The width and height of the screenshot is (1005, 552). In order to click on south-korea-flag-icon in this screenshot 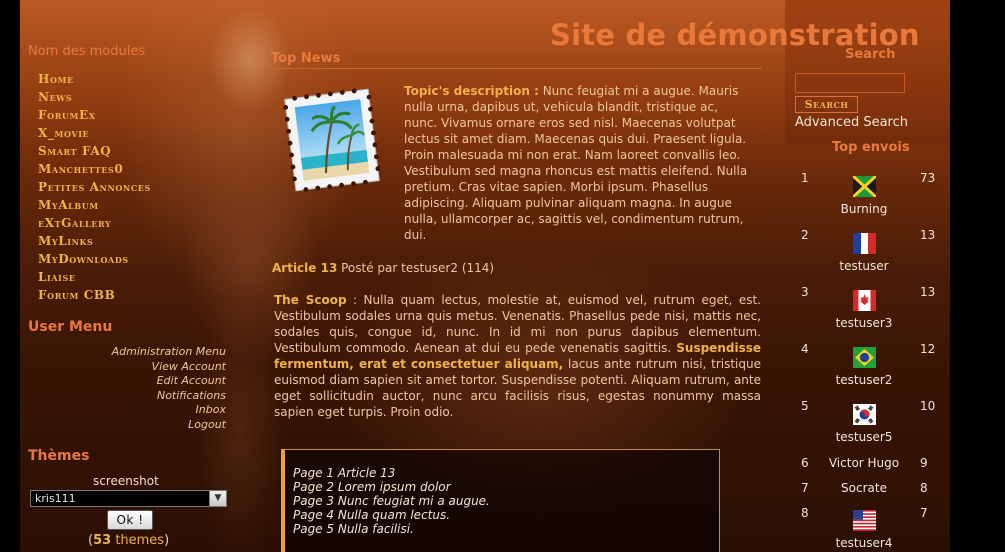, I will do `click(864, 414)`.